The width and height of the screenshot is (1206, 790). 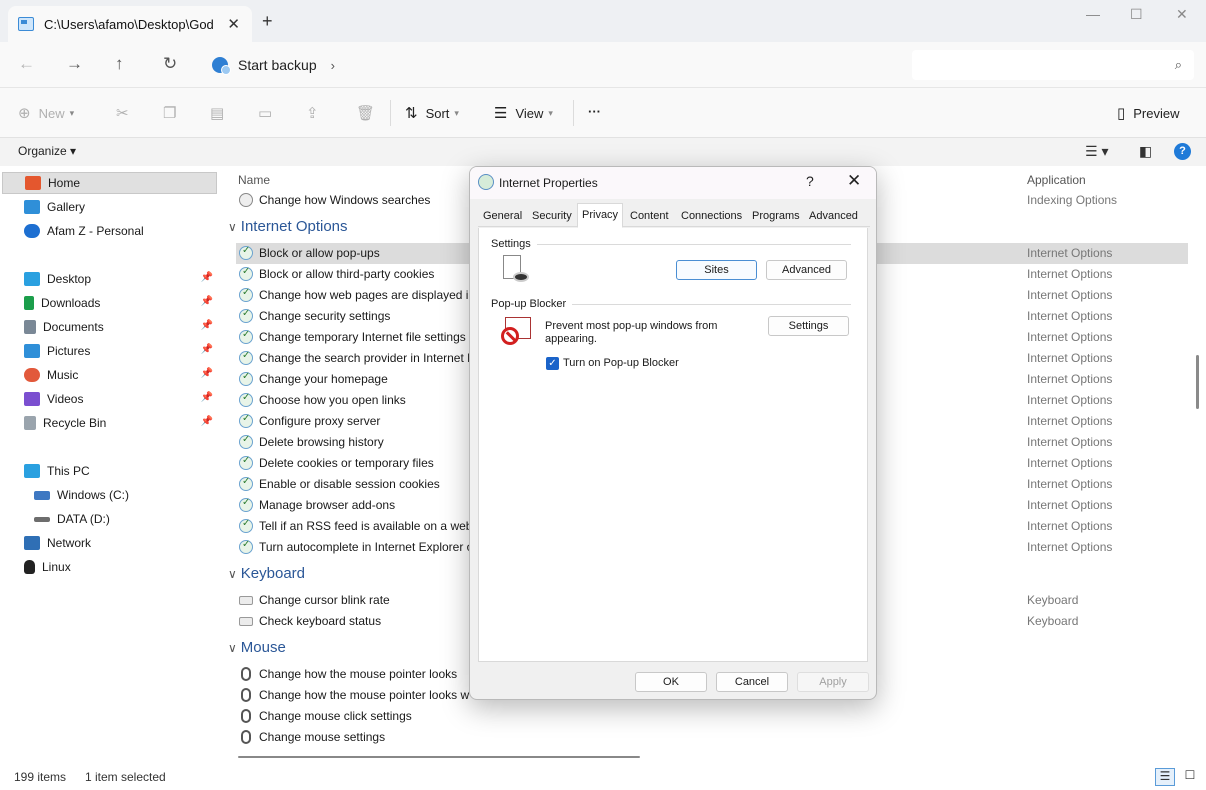 I want to click on column-header-application: Application, so click(x=1056, y=180).